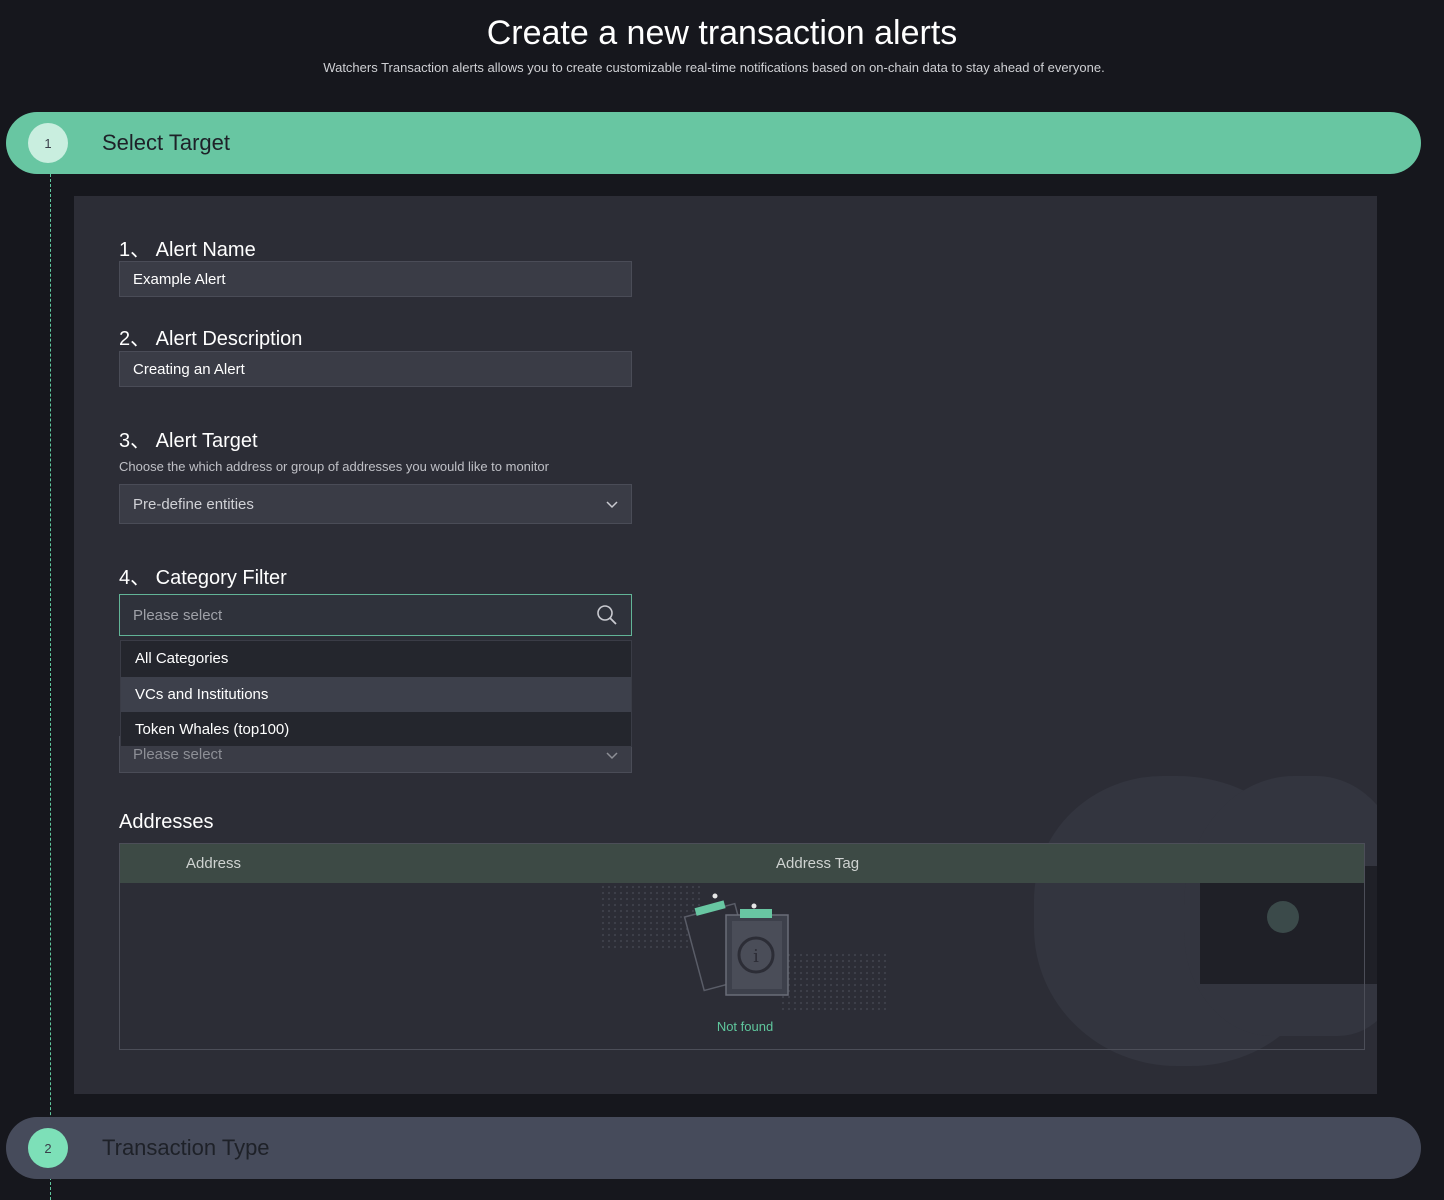 The height and width of the screenshot is (1200, 1444). What do you see at coordinates (375, 369) in the screenshot?
I see `alert-description-input: Creating an Alert` at bounding box center [375, 369].